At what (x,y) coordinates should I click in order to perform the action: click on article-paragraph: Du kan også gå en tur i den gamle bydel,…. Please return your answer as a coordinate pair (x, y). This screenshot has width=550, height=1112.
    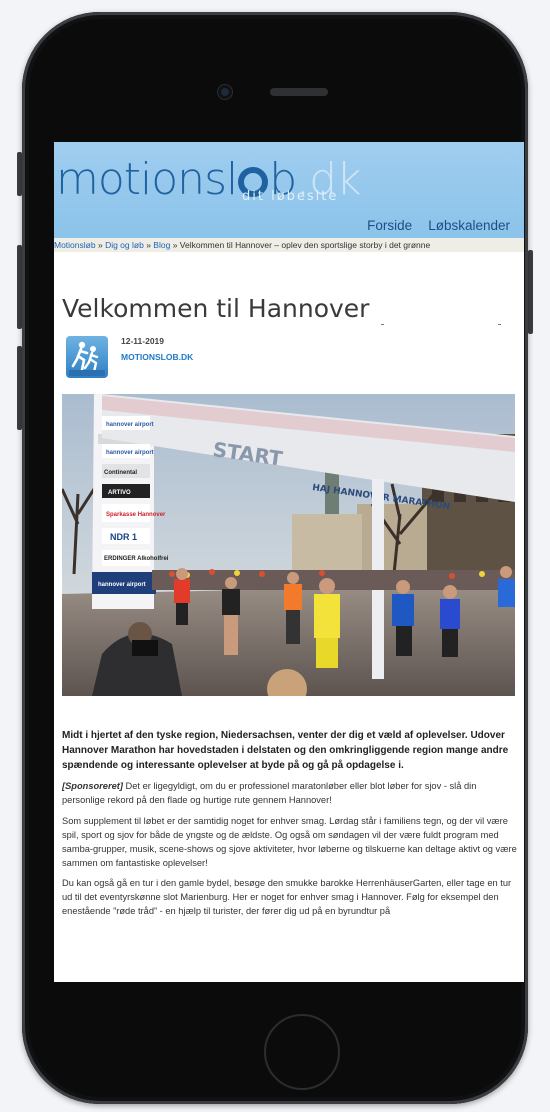
    Looking at the image, I should click on (287, 897).